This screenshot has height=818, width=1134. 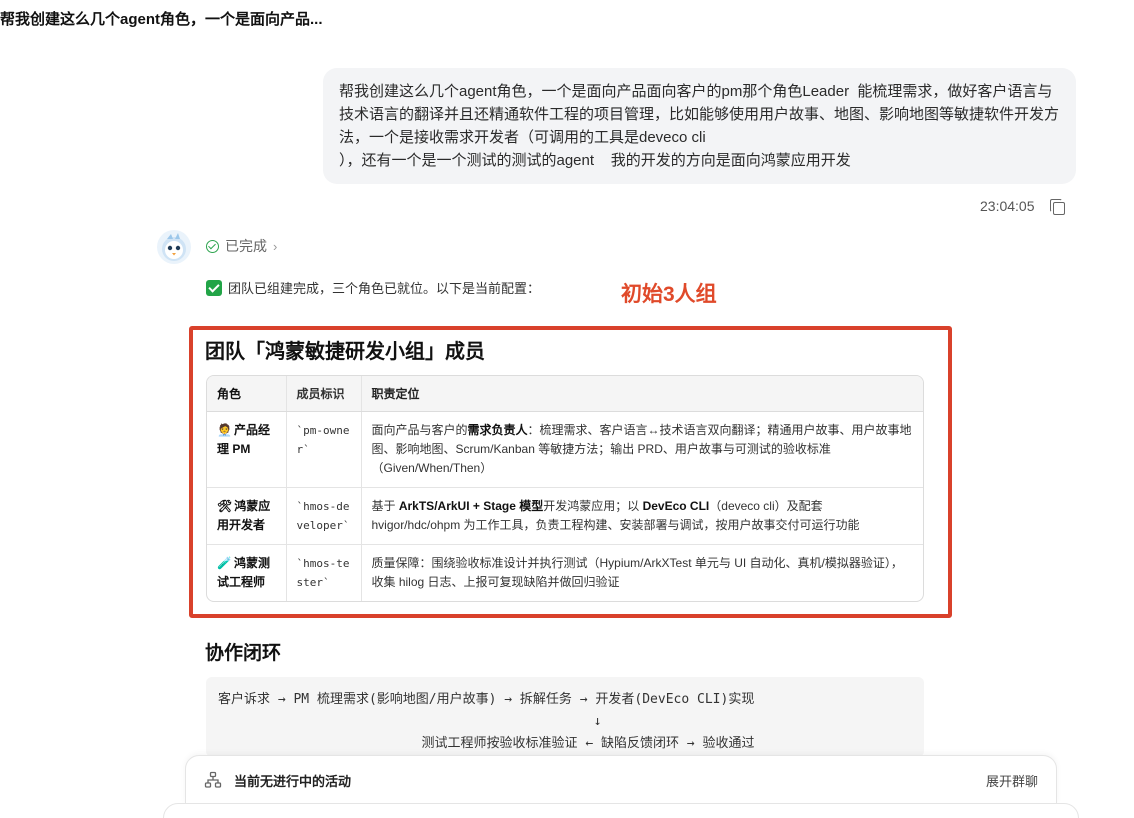 What do you see at coordinates (669, 294) in the screenshot?
I see `annotation-label: 初始3人组` at bounding box center [669, 294].